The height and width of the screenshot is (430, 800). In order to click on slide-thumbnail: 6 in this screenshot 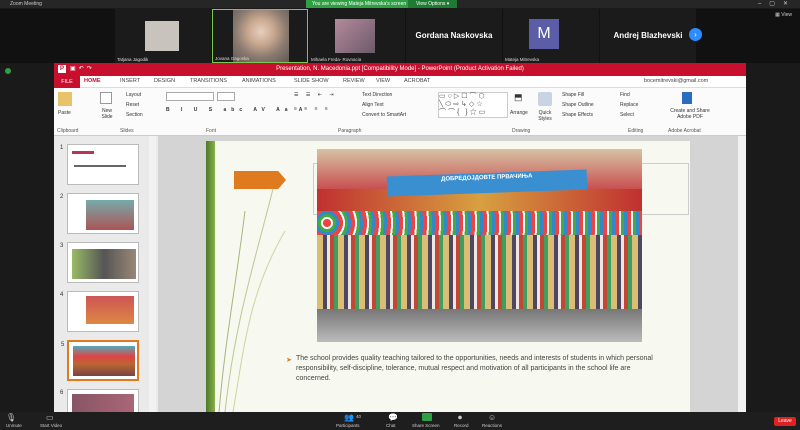, I will do `click(99, 401)`.